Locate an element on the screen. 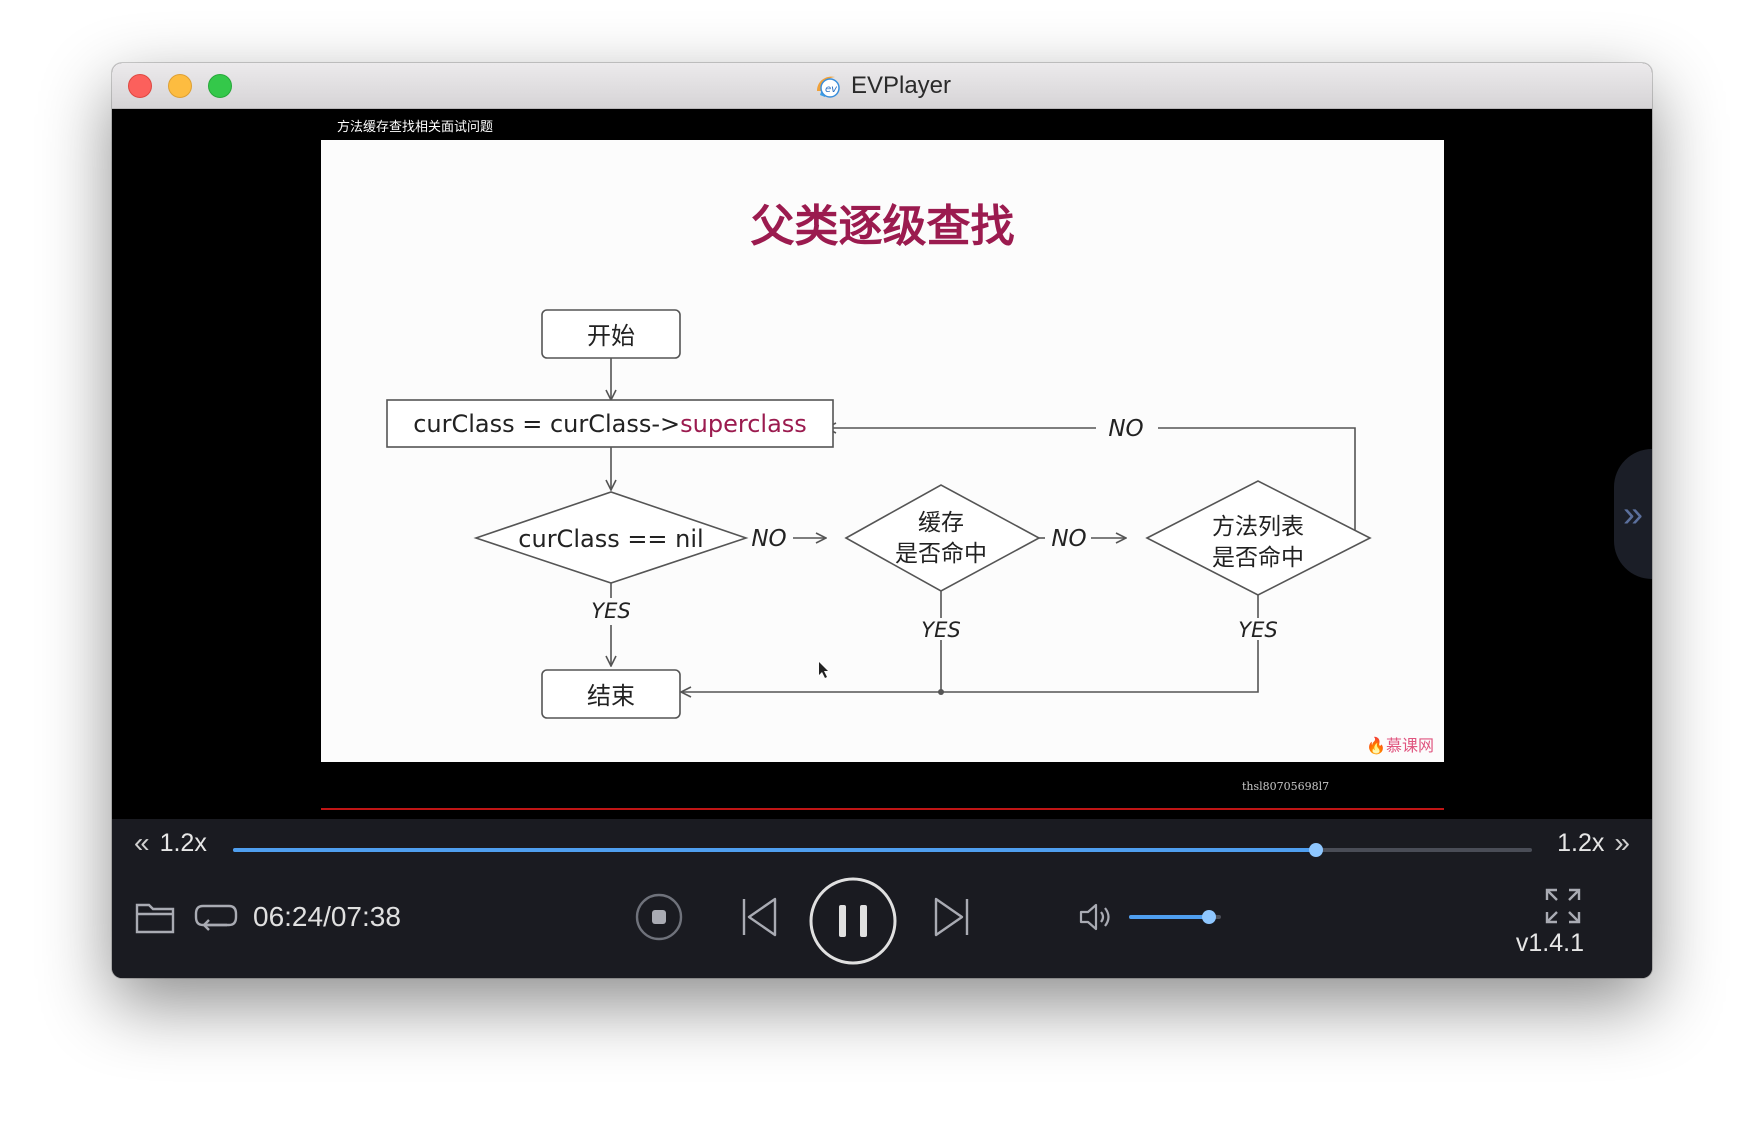  watermark: 🔥慕课网 is located at coordinates (1400, 744).